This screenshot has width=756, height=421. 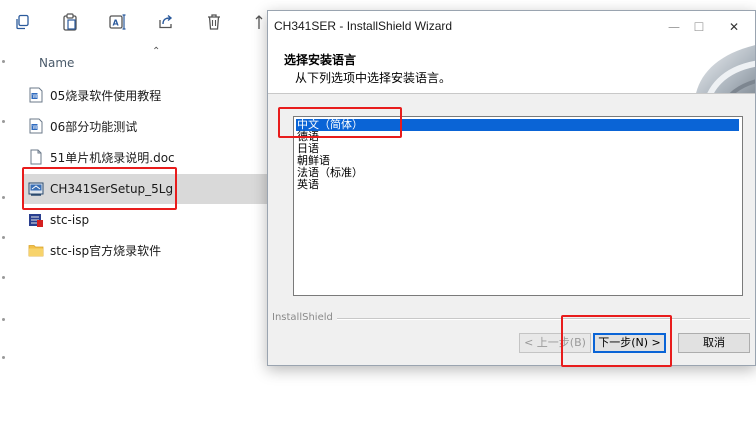 I want to click on installshield-brand: InstallShield, so click(x=304, y=317).